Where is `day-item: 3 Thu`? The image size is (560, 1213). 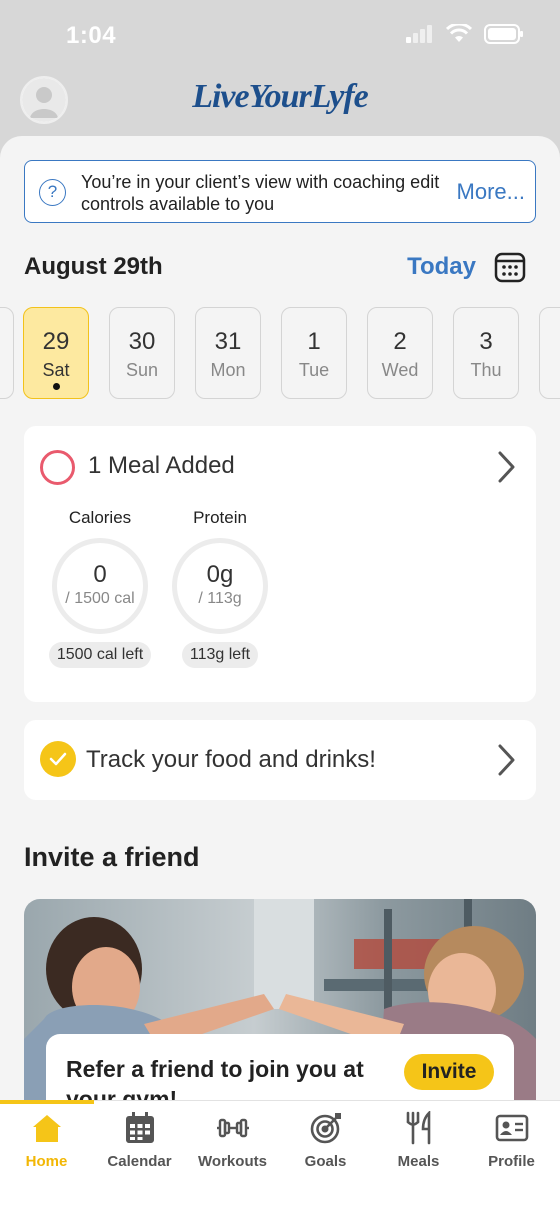
day-item: 3 Thu is located at coordinates (486, 353).